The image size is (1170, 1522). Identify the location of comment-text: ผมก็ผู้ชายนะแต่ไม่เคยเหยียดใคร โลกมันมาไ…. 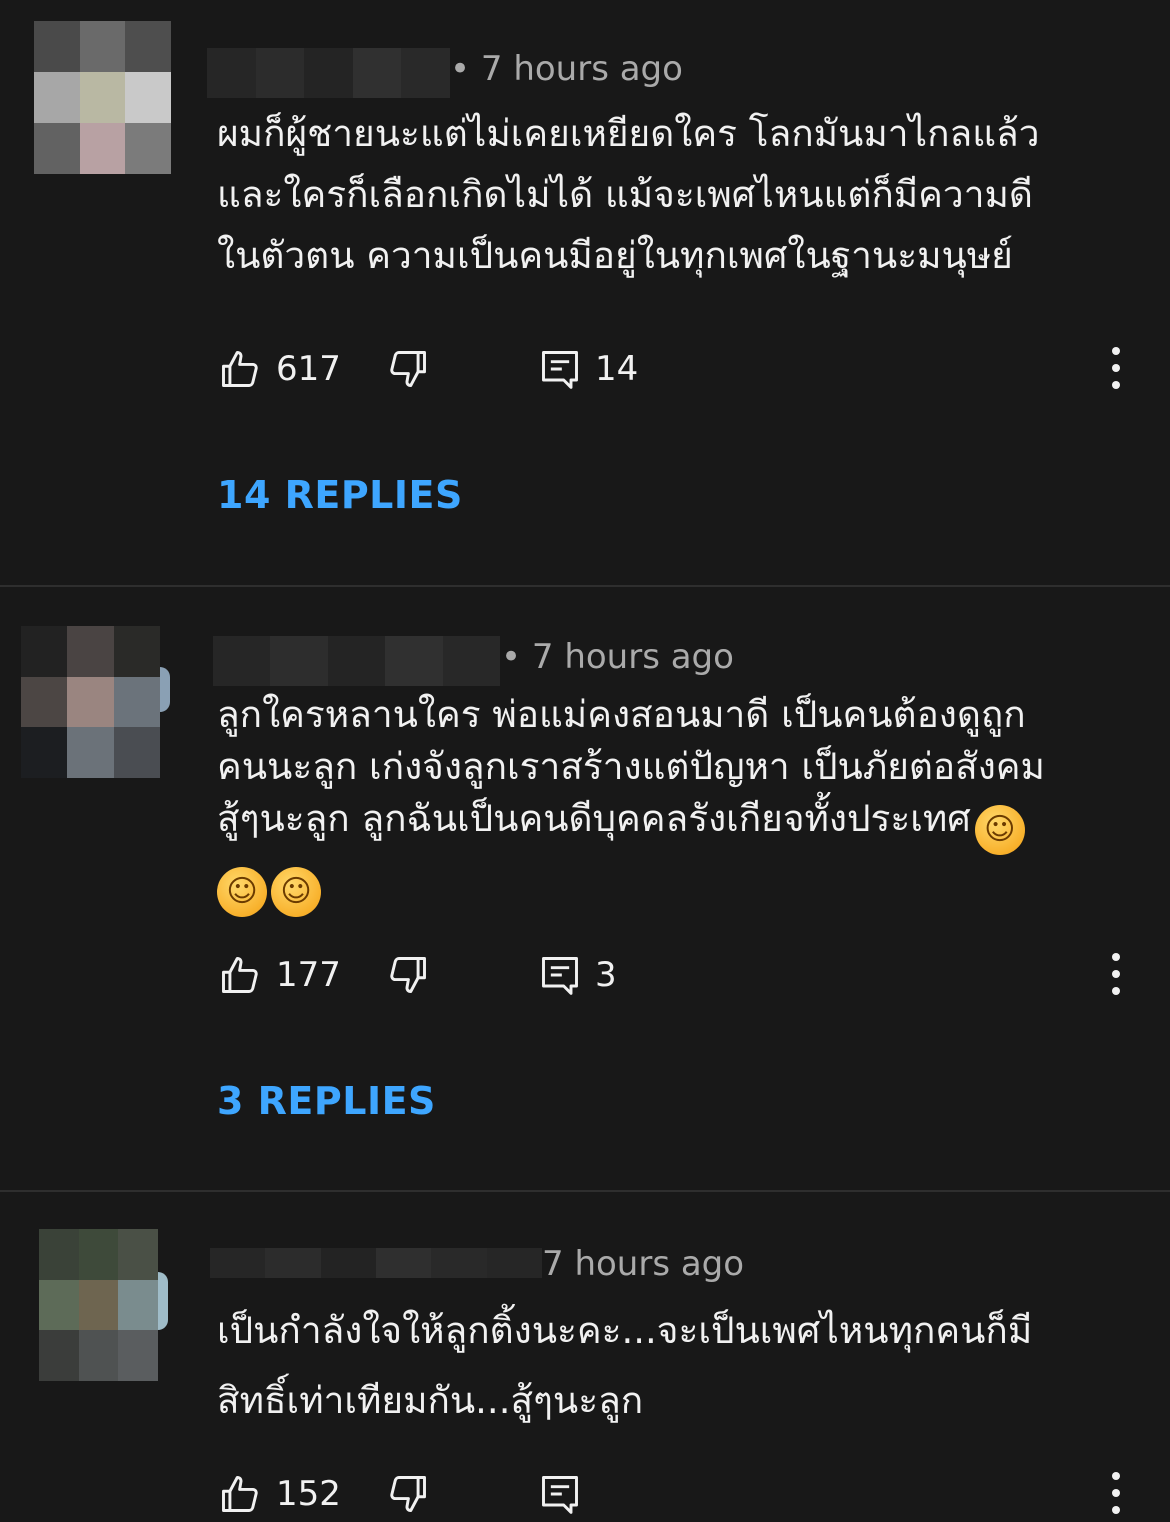
(667, 194).